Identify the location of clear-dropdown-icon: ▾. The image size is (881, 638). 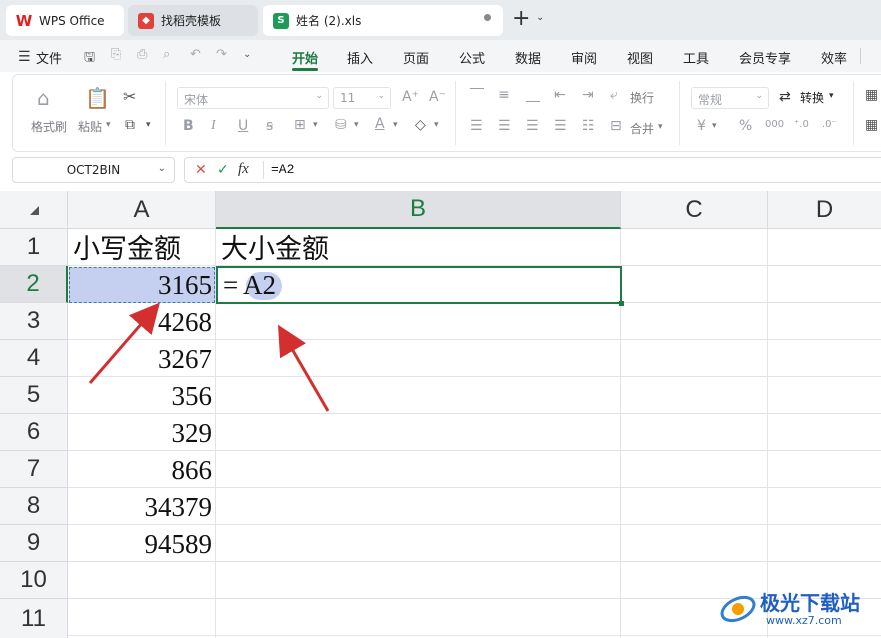
(436, 125).